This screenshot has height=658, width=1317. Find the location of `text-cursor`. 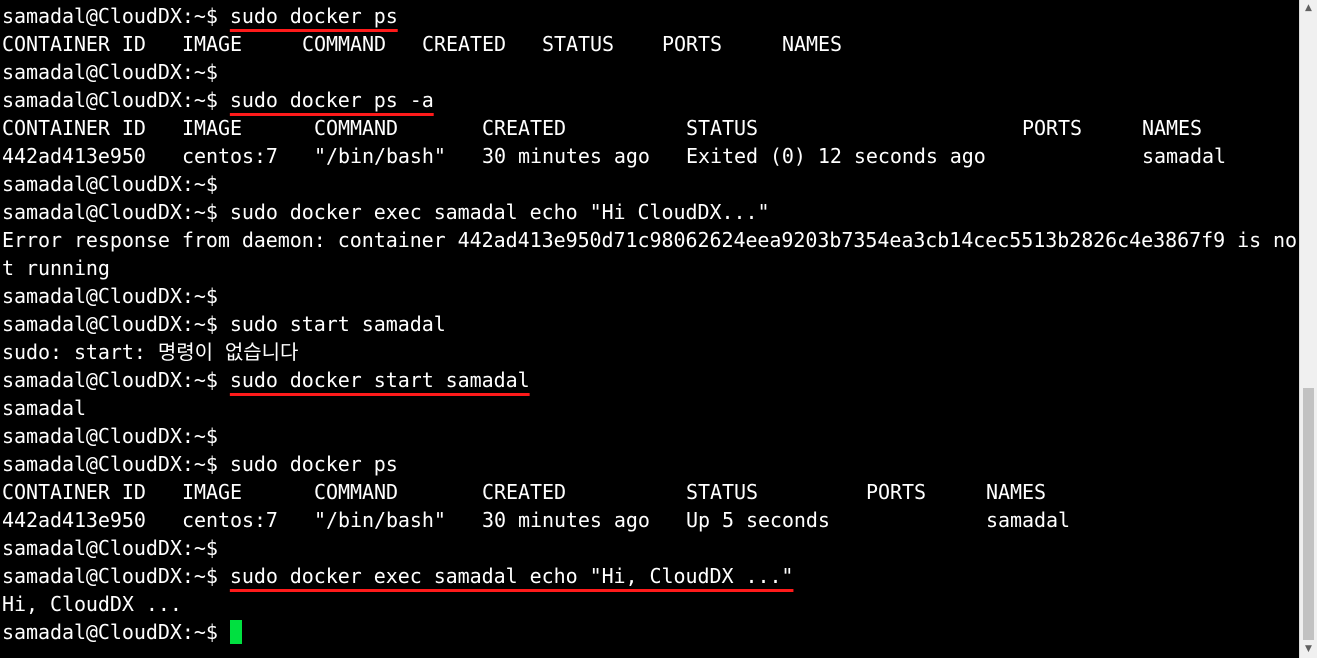

text-cursor is located at coordinates (235, 632).